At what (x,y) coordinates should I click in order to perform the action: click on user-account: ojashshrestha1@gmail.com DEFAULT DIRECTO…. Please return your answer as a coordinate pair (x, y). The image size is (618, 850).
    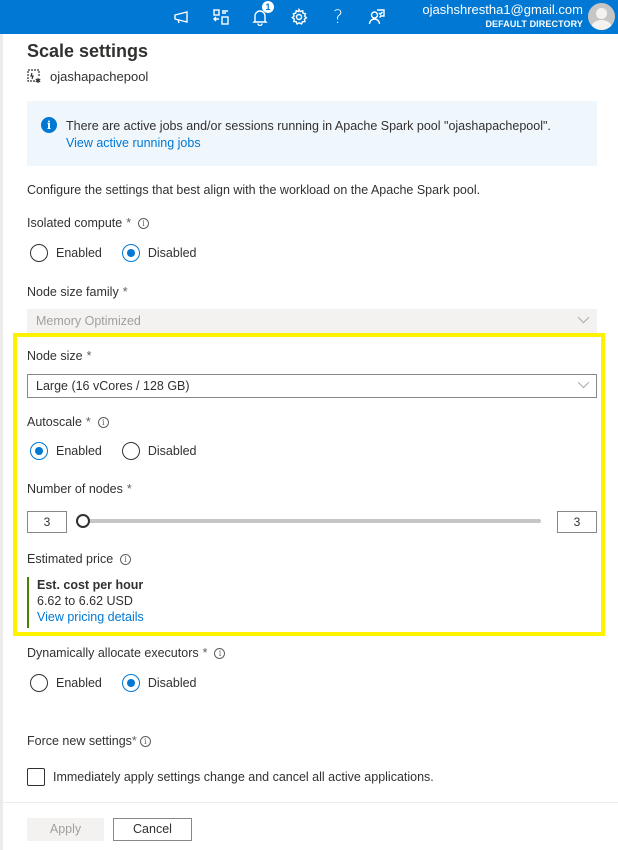
    Looking at the image, I should click on (502, 16).